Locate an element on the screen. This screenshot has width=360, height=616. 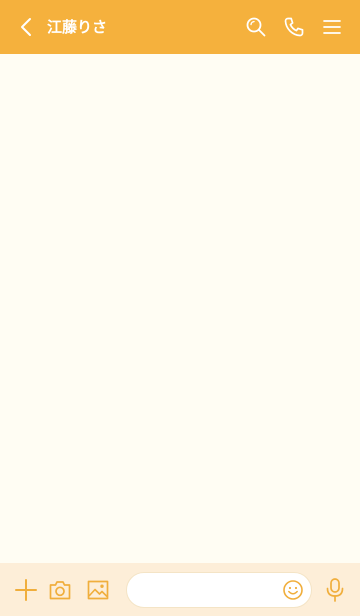
image-icon is located at coordinates (98, 590).